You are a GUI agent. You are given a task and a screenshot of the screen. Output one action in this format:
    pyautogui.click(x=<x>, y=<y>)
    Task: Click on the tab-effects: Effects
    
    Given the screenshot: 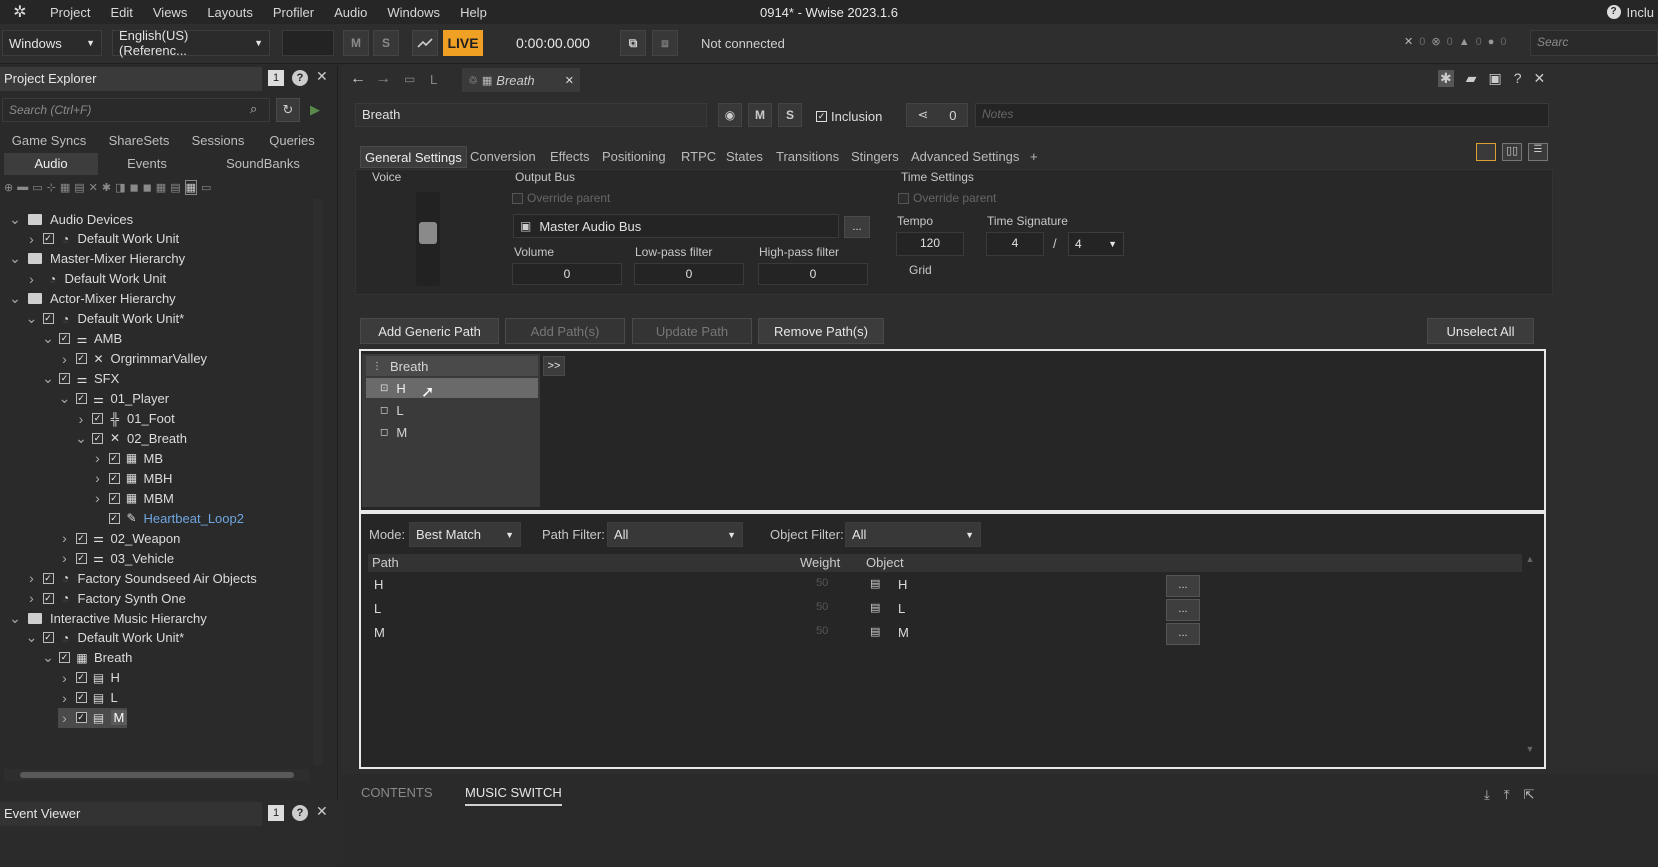 What is the action you would take?
    pyautogui.click(x=570, y=157)
    